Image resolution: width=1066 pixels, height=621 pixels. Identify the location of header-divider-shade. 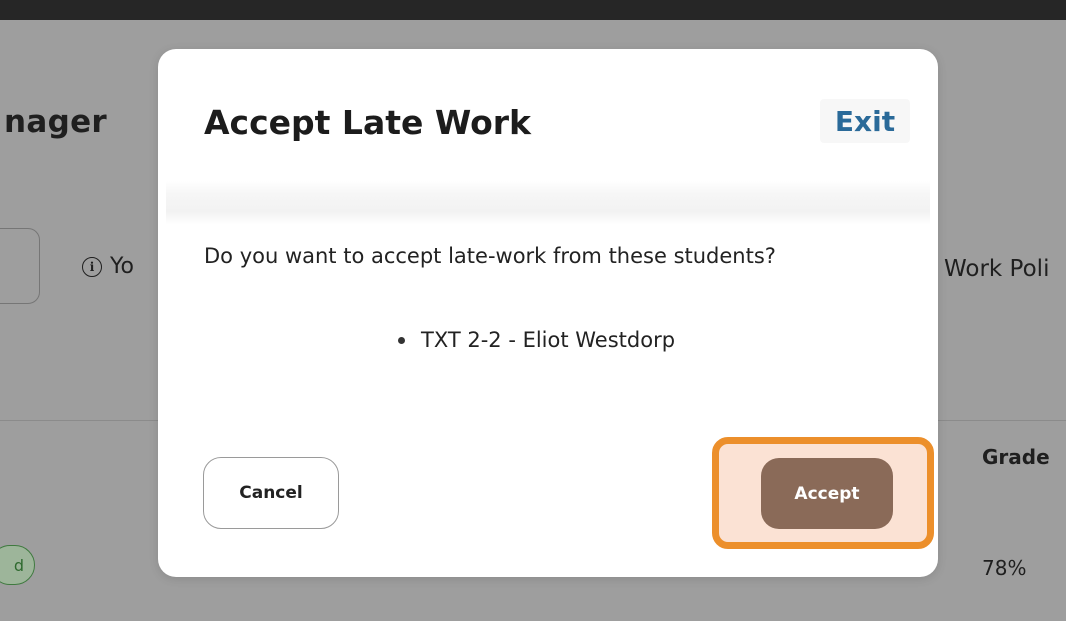
(548, 203).